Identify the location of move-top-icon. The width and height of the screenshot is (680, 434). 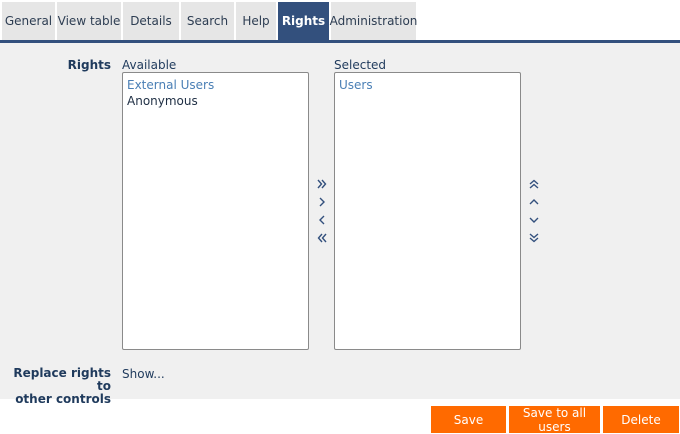
(534, 184).